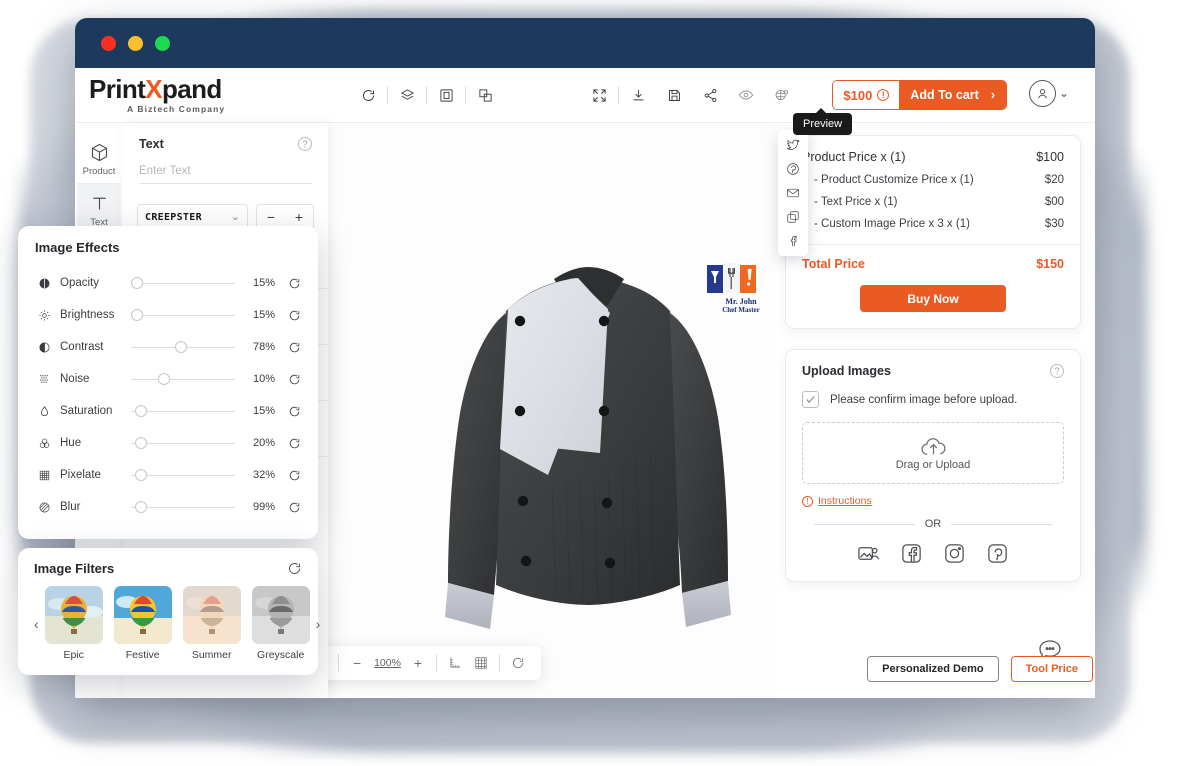 This screenshot has height=766, width=1203. Describe the element at coordinates (731, 278) in the screenshot. I see `logo-graphic` at that location.